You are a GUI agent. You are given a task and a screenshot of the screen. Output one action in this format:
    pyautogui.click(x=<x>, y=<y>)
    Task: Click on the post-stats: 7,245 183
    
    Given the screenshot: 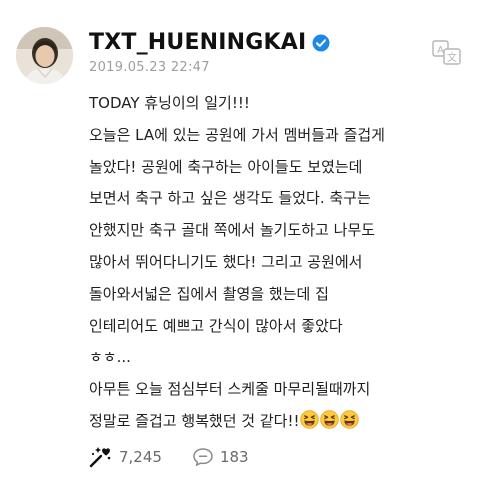 What is the action you would take?
    pyautogui.click(x=169, y=457)
    